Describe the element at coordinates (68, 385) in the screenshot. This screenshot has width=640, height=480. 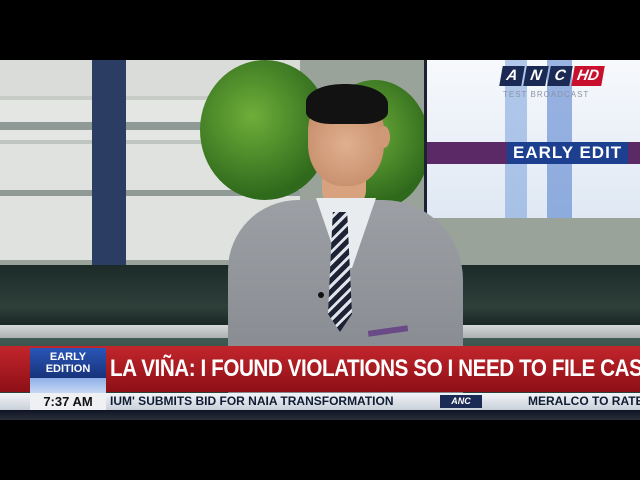
I see `show-box-stripe` at that location.